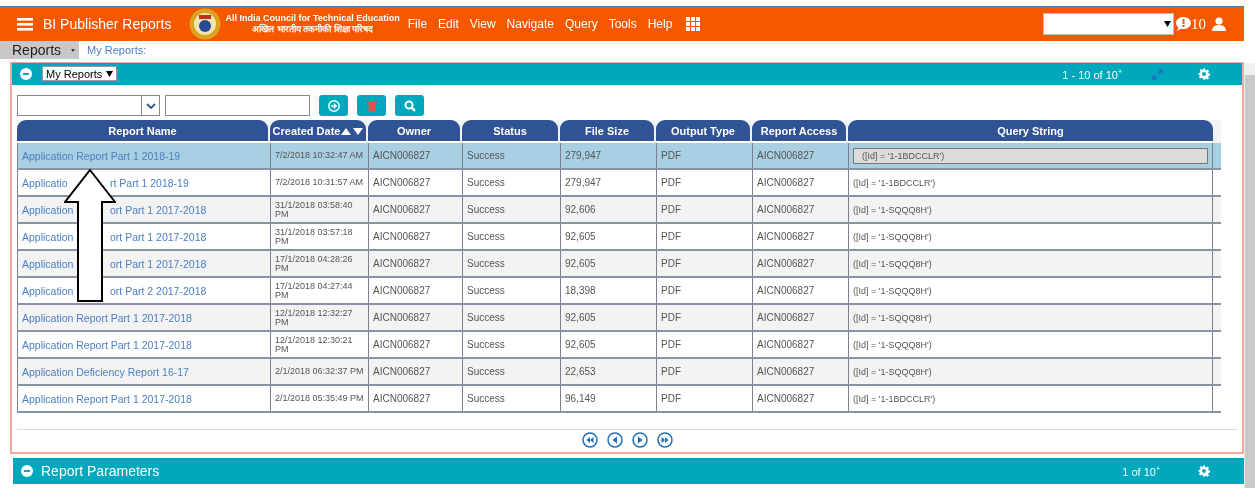 The image size is (1255, 488). Describe the element at coordinates (117, 50) in the screenshot. I see `breadcrumb-link: My Reports:` at that location.